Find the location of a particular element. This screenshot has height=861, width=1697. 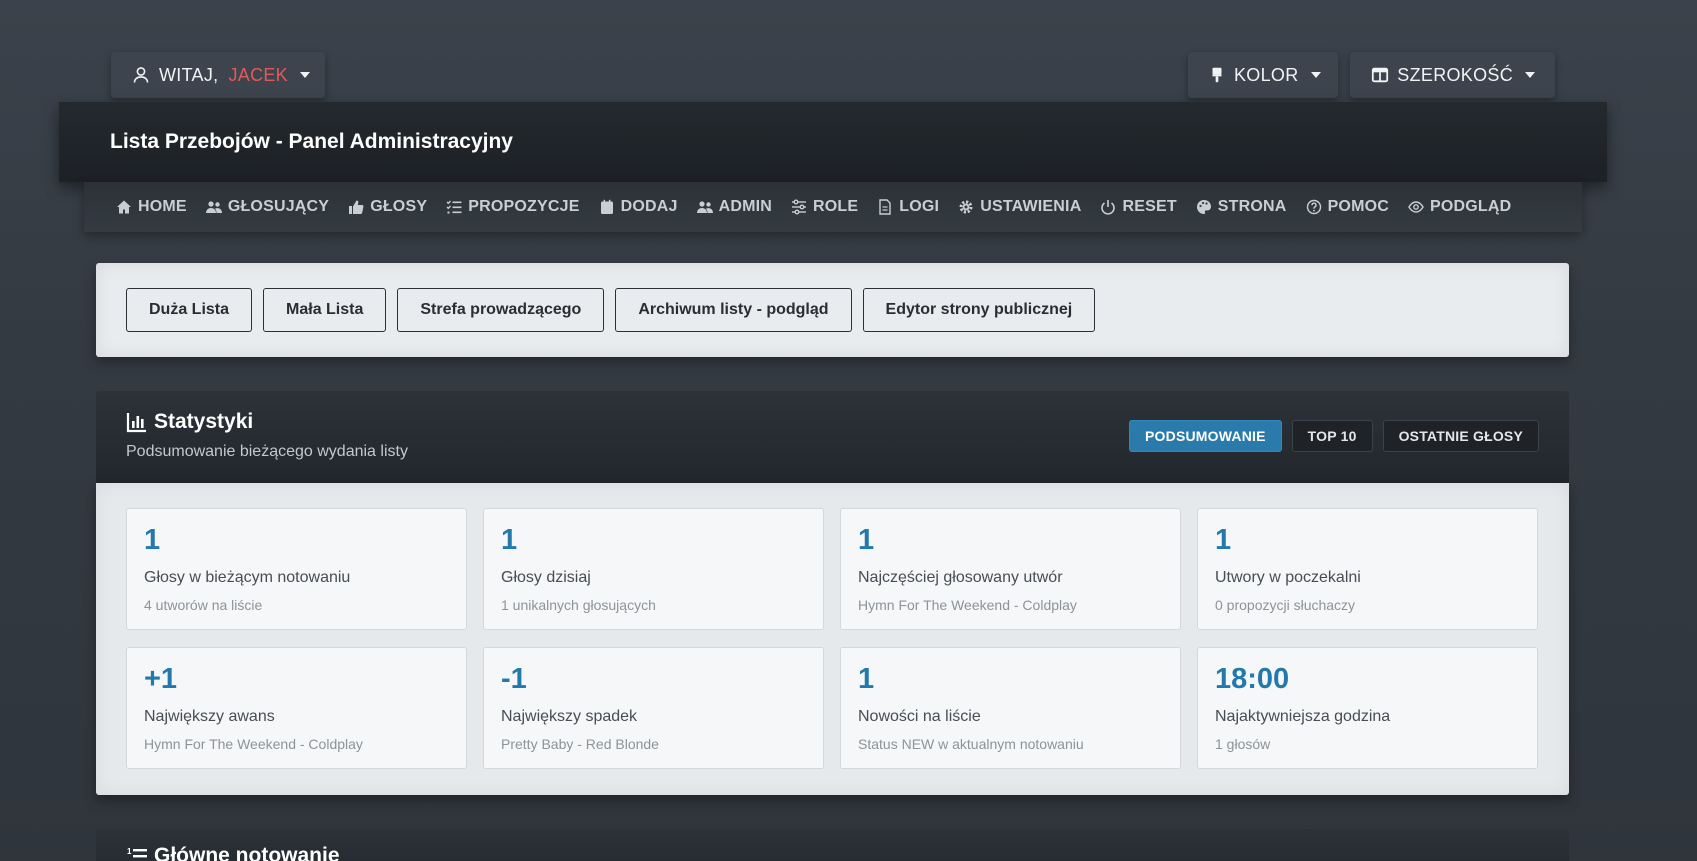

nav-label: GŁOSY is located at coordinates (399, 206).